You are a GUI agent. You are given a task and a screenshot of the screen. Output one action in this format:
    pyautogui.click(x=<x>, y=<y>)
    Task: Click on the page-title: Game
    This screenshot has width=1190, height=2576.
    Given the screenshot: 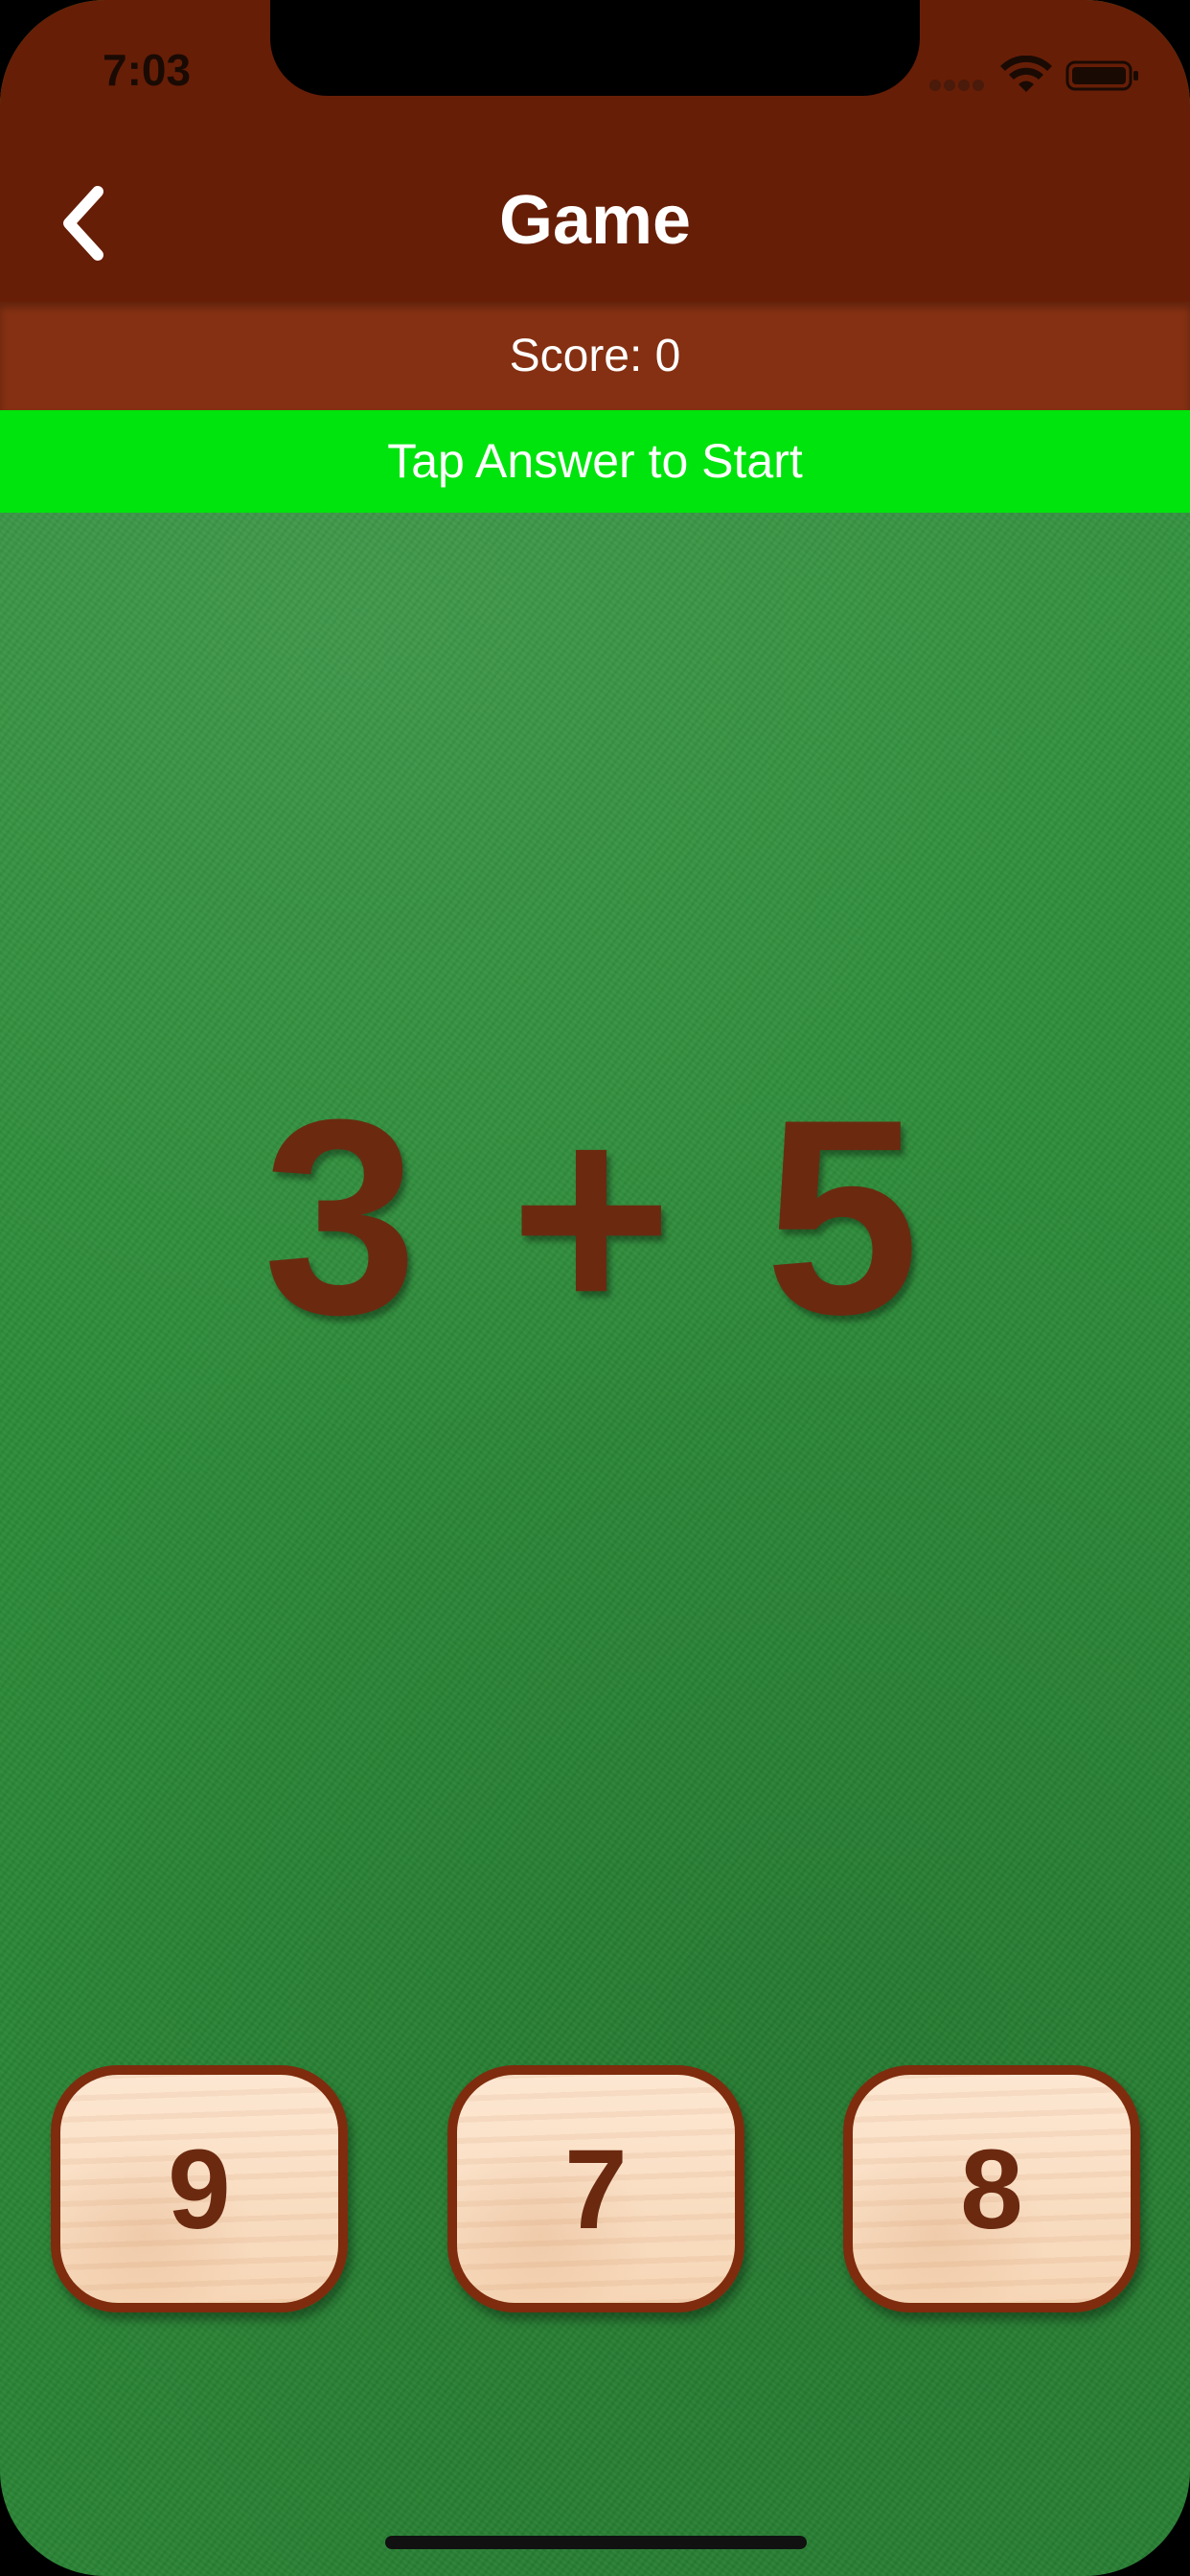 What is the action you would take?
    pyautogui.click(x=595, y=220)
    